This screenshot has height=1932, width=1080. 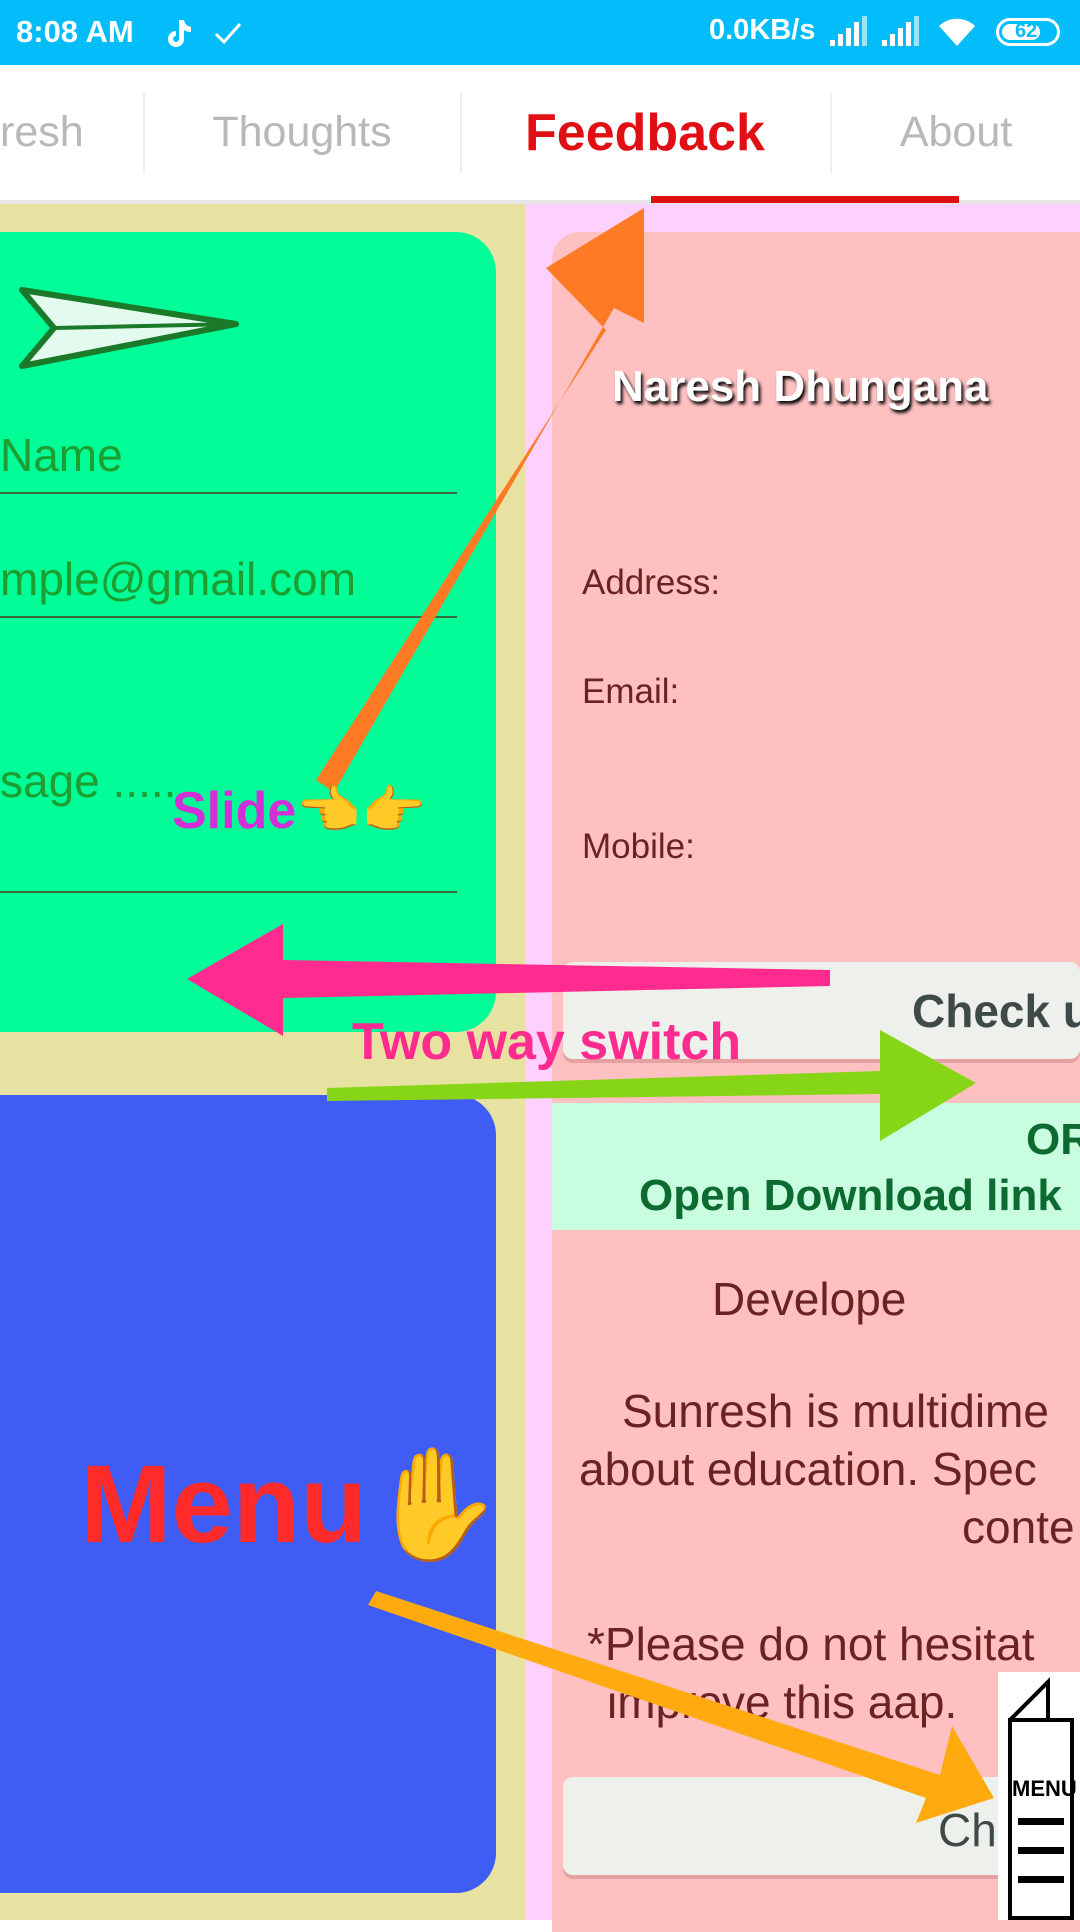 What do you see at coordinates (480, 500) in the screenshot?
I see `arrow-orange` at bounding box center [480, 500].